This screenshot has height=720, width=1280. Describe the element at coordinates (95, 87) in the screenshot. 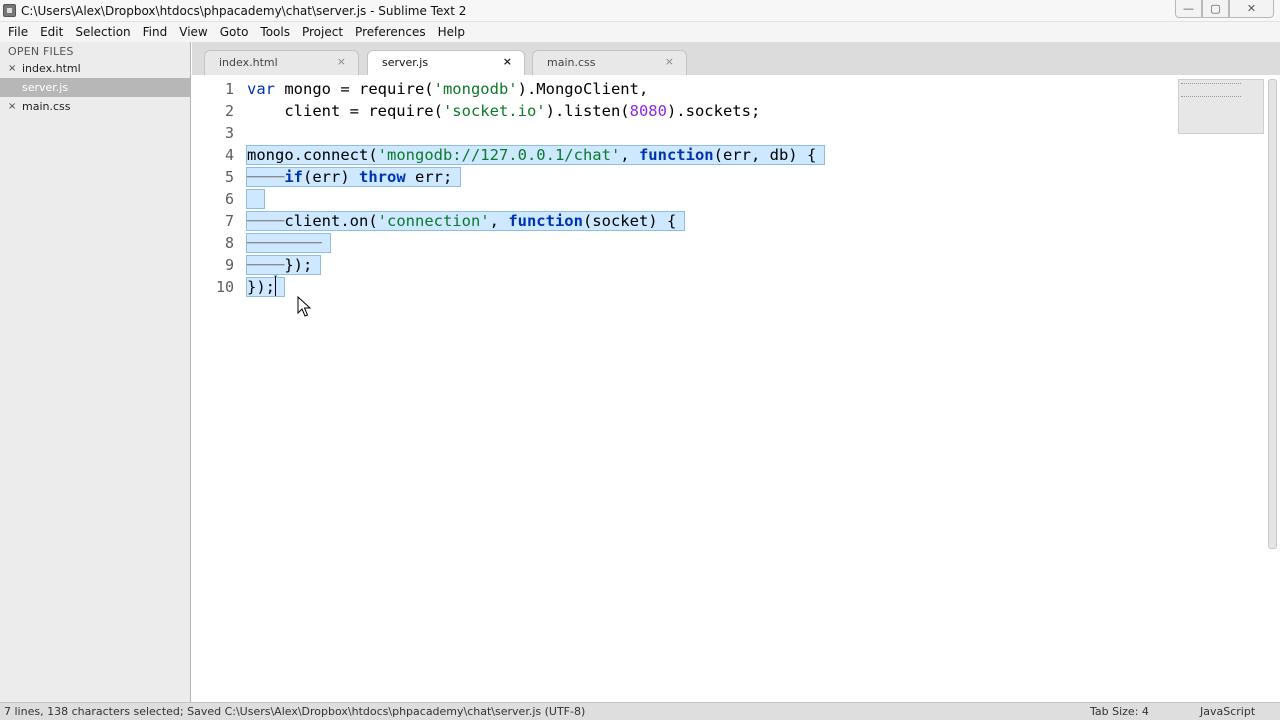

I see `sidebar-file-server-js: server.js` at that location.